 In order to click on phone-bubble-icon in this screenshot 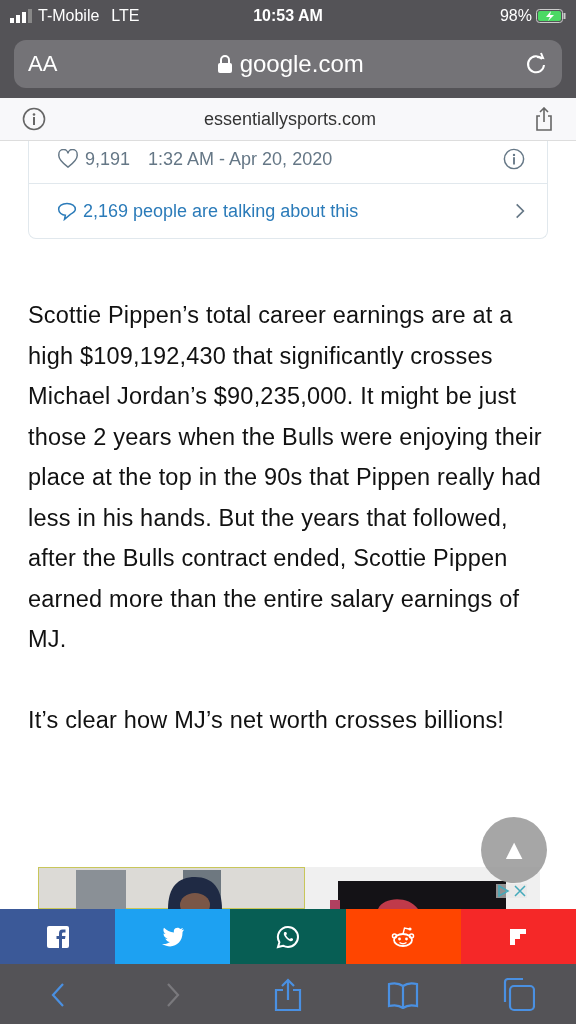, I will do `click(288, 936)`.